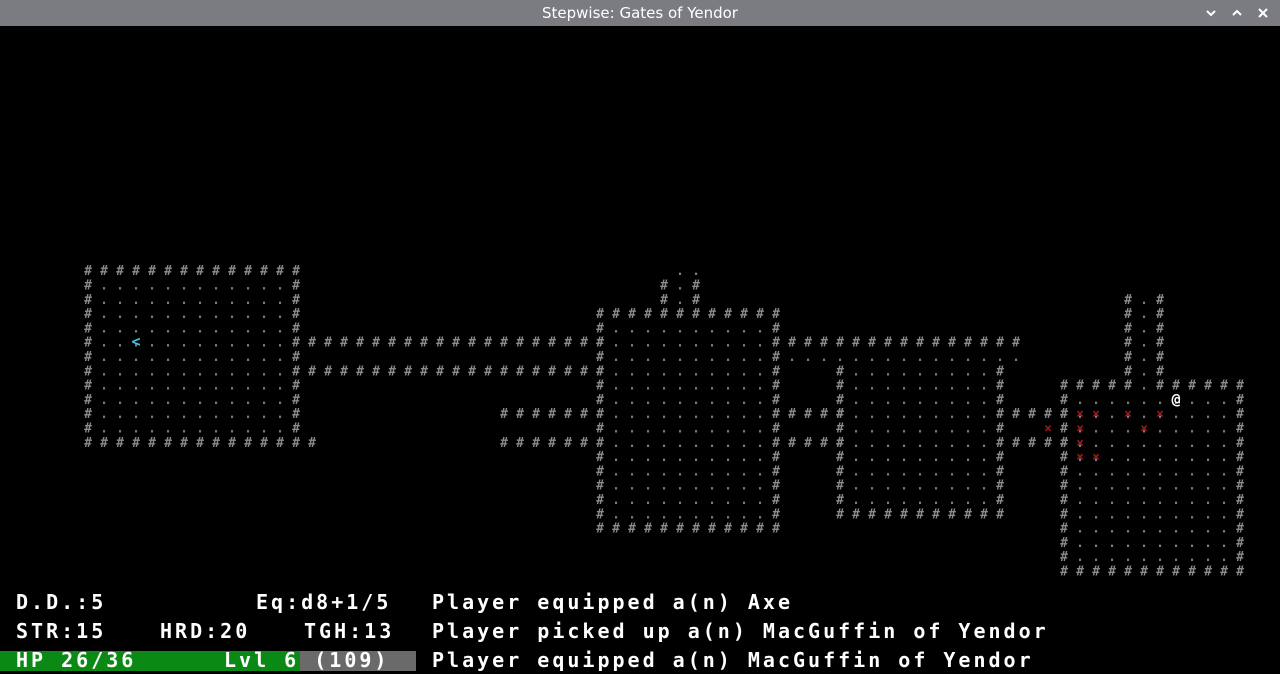 The height and width of the screenshot is (674, 1280). I want to click on close-button, so click(1263, 13).